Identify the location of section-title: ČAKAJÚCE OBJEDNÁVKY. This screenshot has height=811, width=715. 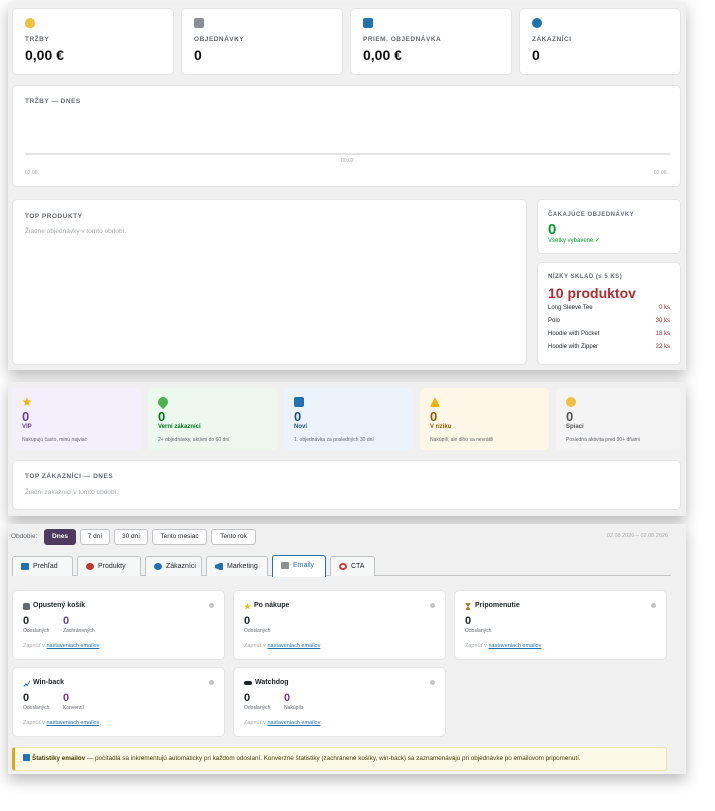
(591, 215).